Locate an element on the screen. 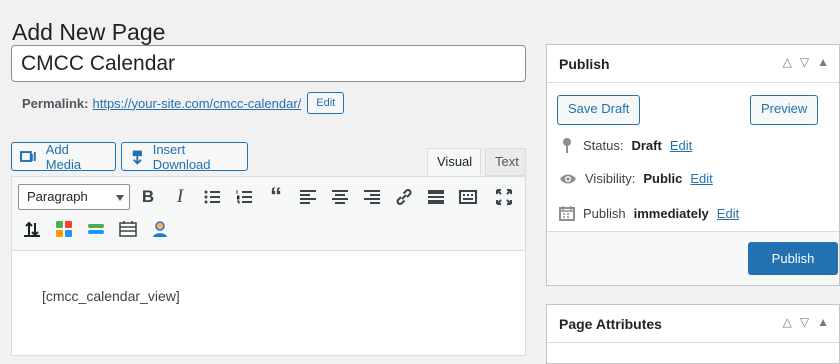 This screenshot has height=364, width=840. link-icon is located at coordinates (404, 197).